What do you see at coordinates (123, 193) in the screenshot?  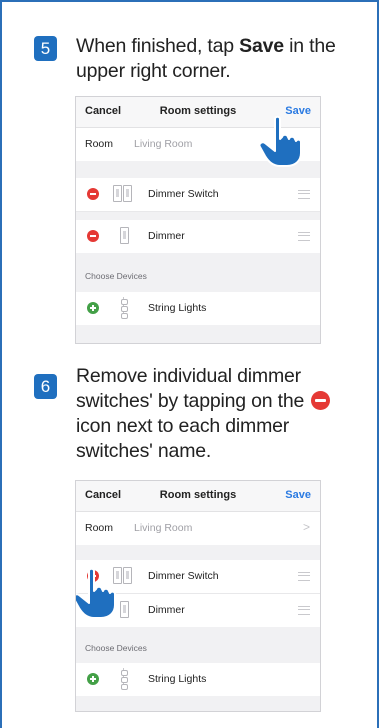 I see `dimmer-switch-icon` at bounding box center [123, 193].